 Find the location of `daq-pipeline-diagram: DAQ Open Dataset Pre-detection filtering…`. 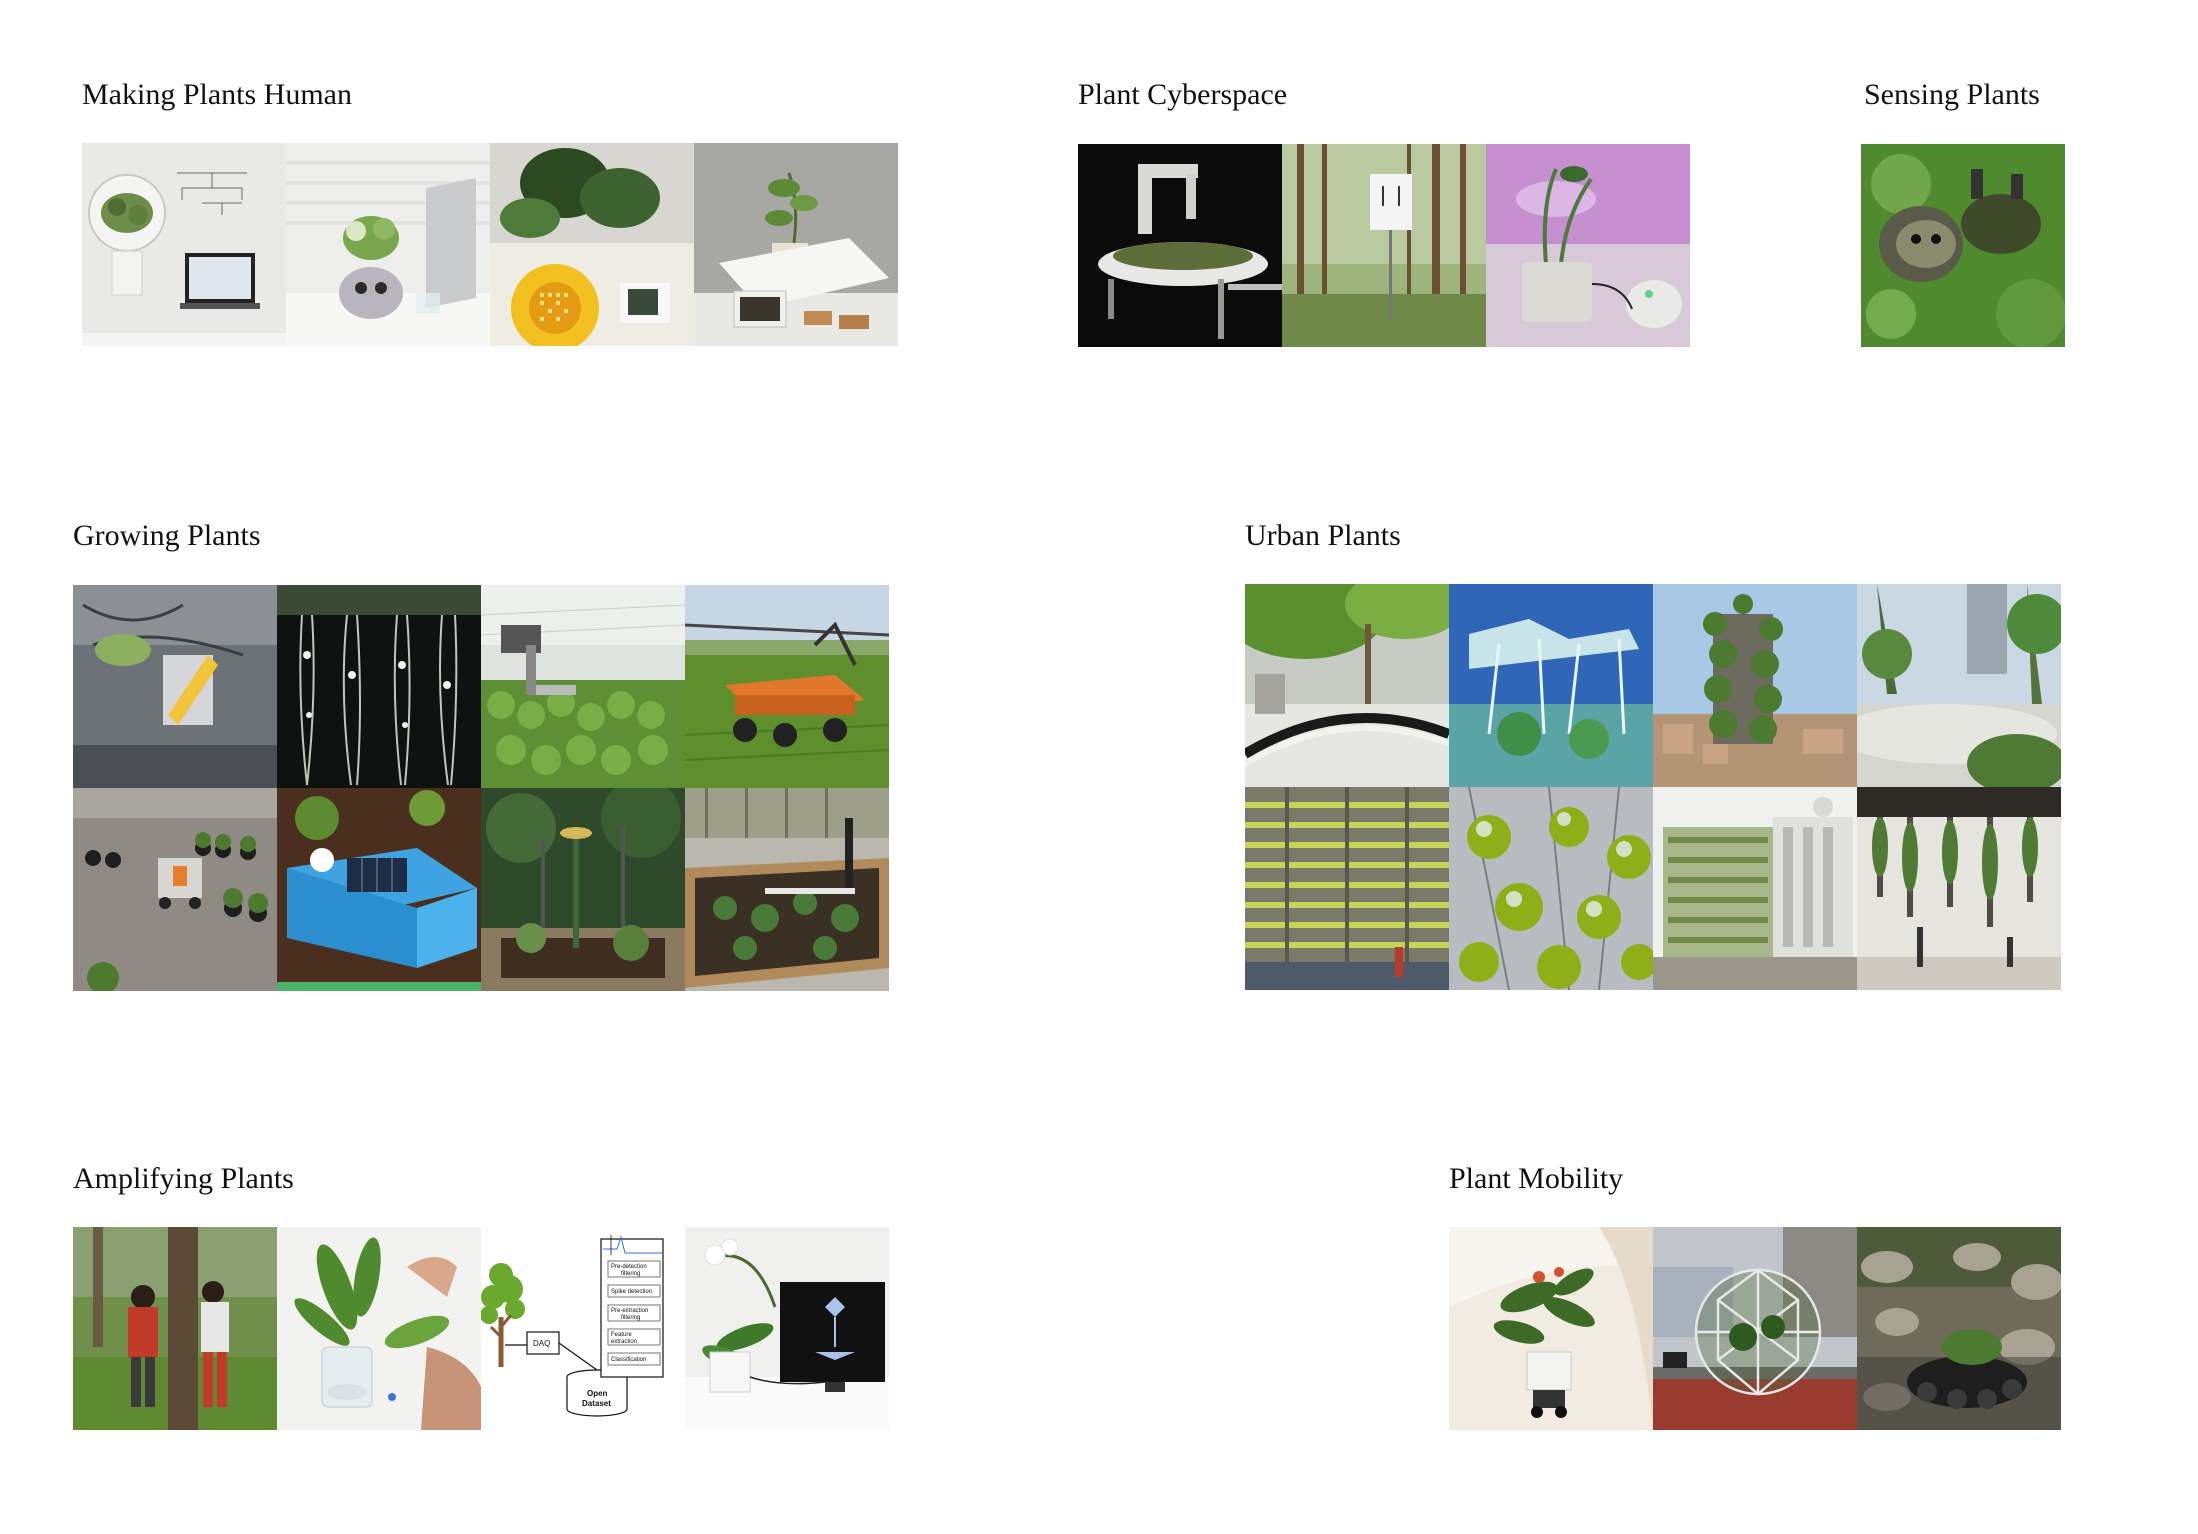

daq-pipeline-diagram: DAQ Open Dataset Pre-detection filtering… is located at coordinates (583, 1328).